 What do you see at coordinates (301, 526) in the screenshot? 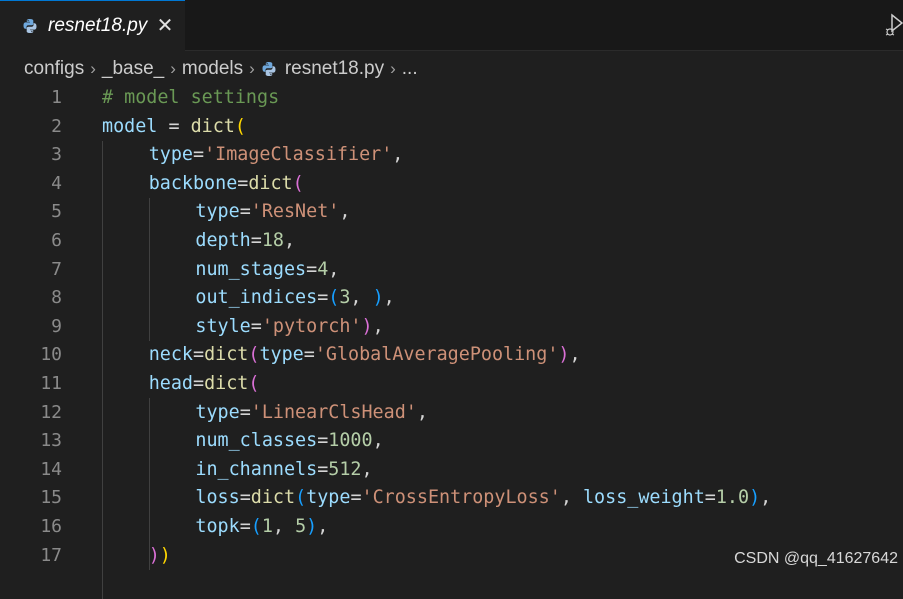
I see `code-token: 5` at bounding box center [301, 526].